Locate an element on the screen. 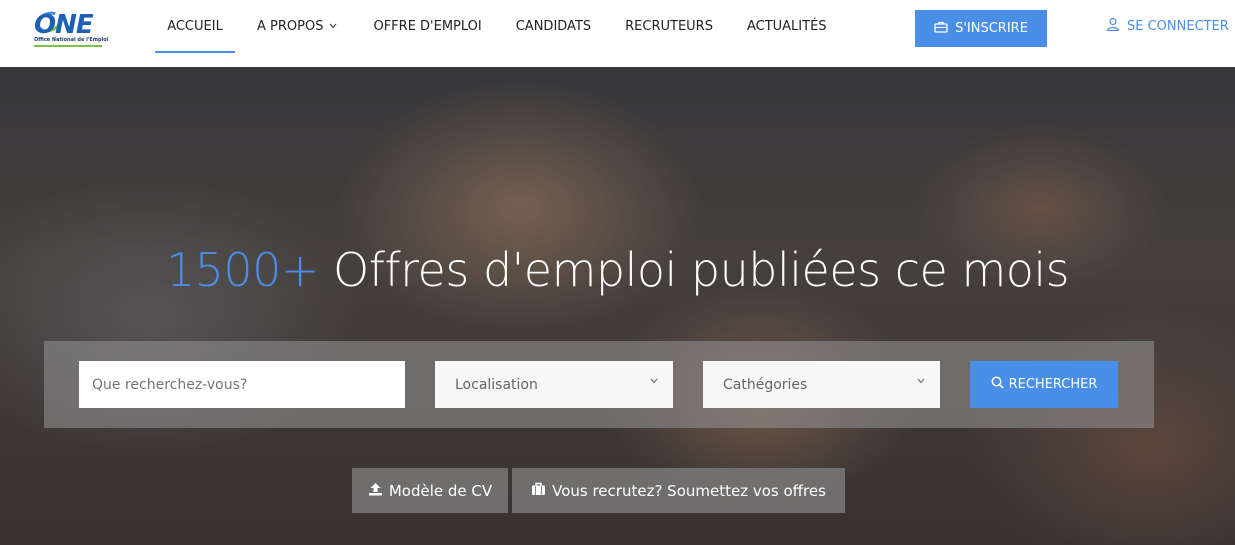  nav-item-label: RECRUTEURS is located at coordinates (669, 26).